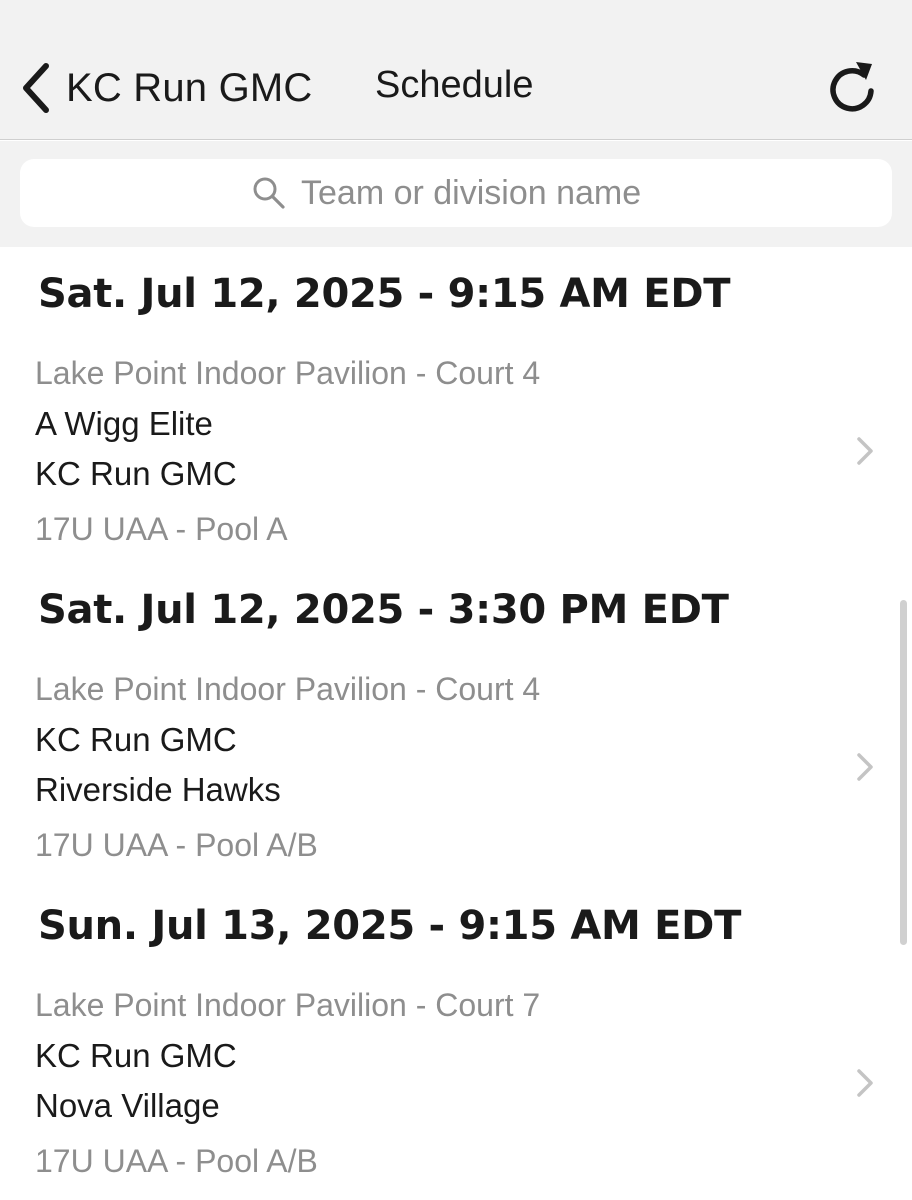 This screenshot has width=912, height=1200. Describe the element at coordinates (269, 193) in the screenshot. I see `search-icon` at that location.